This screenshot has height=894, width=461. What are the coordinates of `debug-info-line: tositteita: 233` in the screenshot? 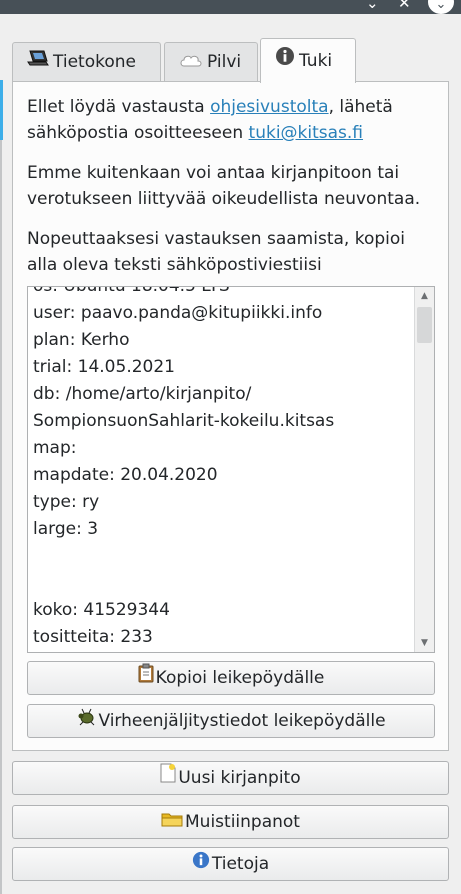 It's located at (93, 637).